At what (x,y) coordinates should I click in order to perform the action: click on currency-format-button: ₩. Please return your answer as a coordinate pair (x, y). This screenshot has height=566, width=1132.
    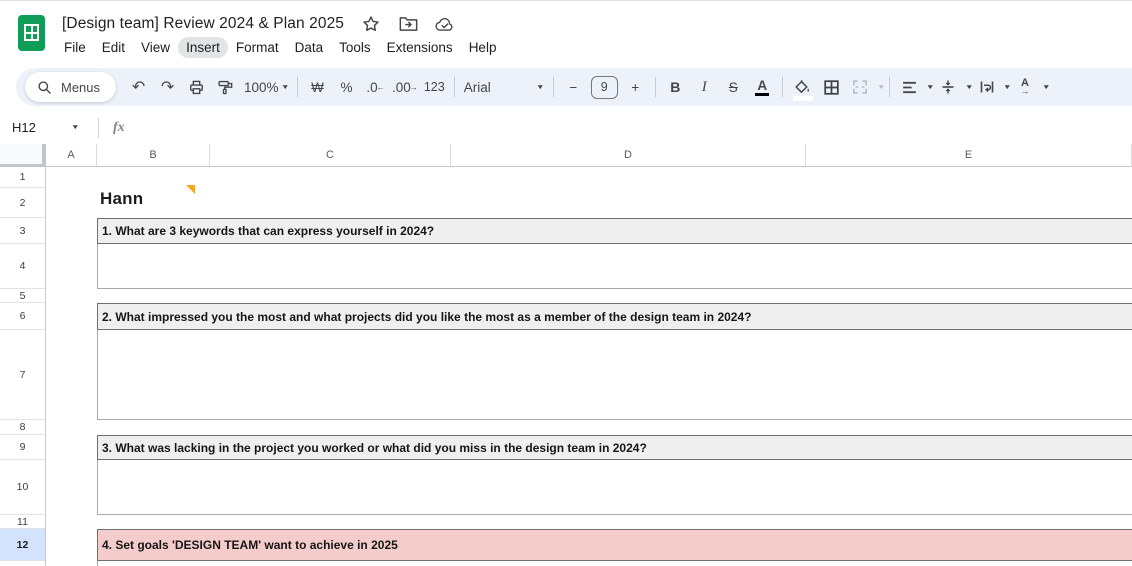
    Looking at the image, I should click on (317, 87).